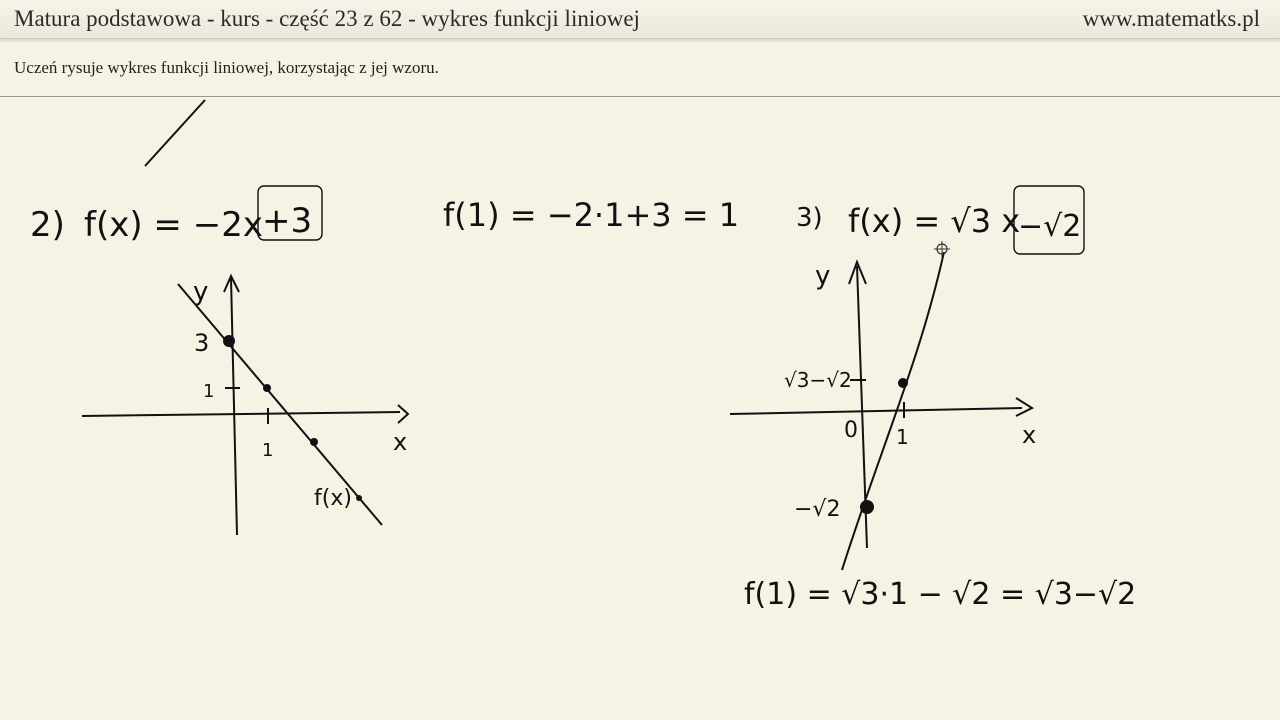 The width and height of the screenshot is (1280, 720). Describe the element at coordinates (876, 411) in the screenshot. I see `ex3-x-axis` at that location.